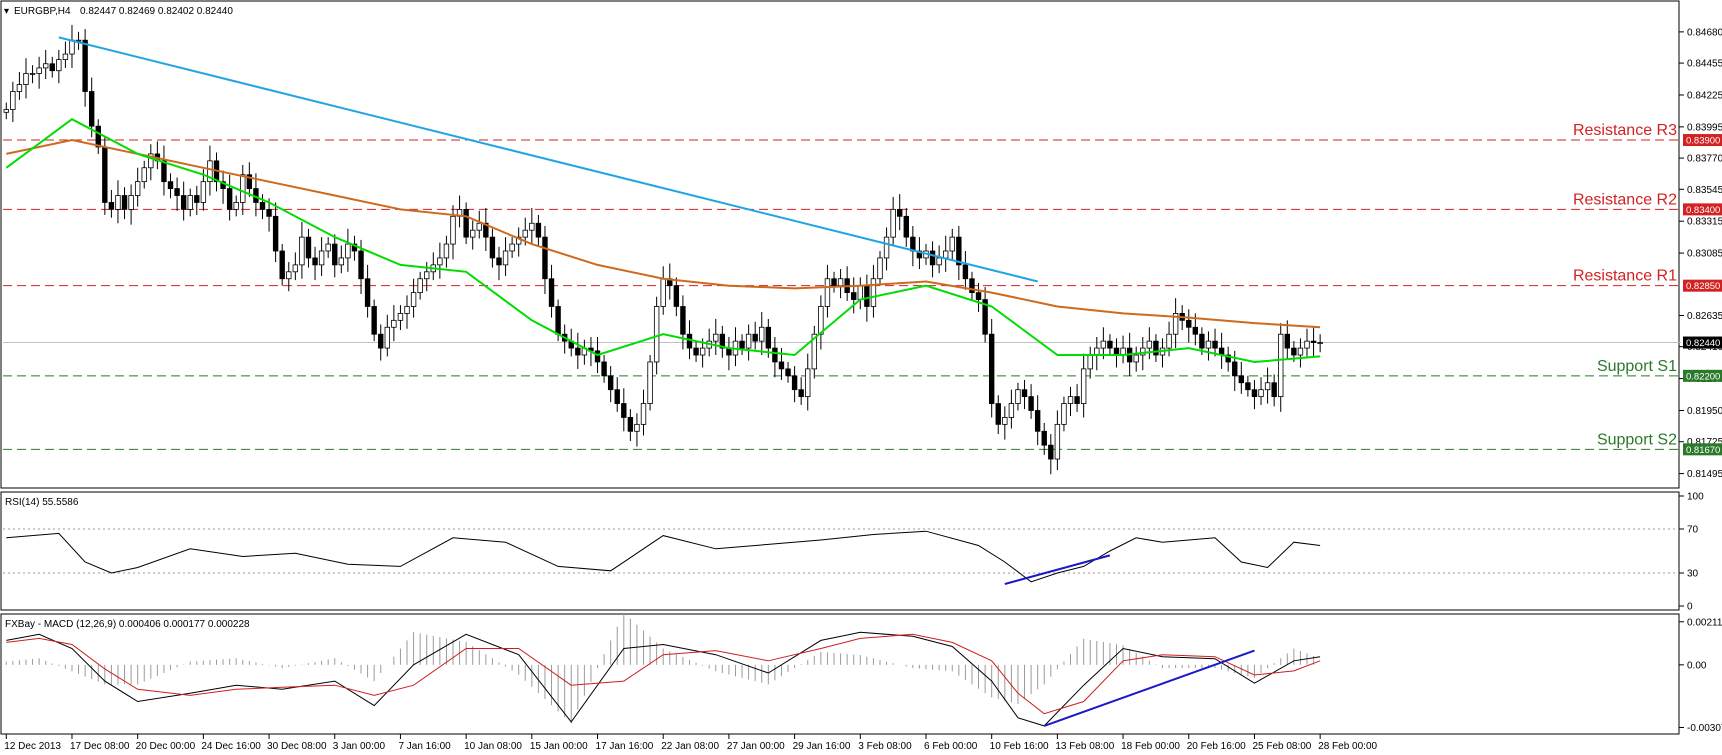  I want to click on time-tick-label: 12 Dec 2013, so click(32, 746).